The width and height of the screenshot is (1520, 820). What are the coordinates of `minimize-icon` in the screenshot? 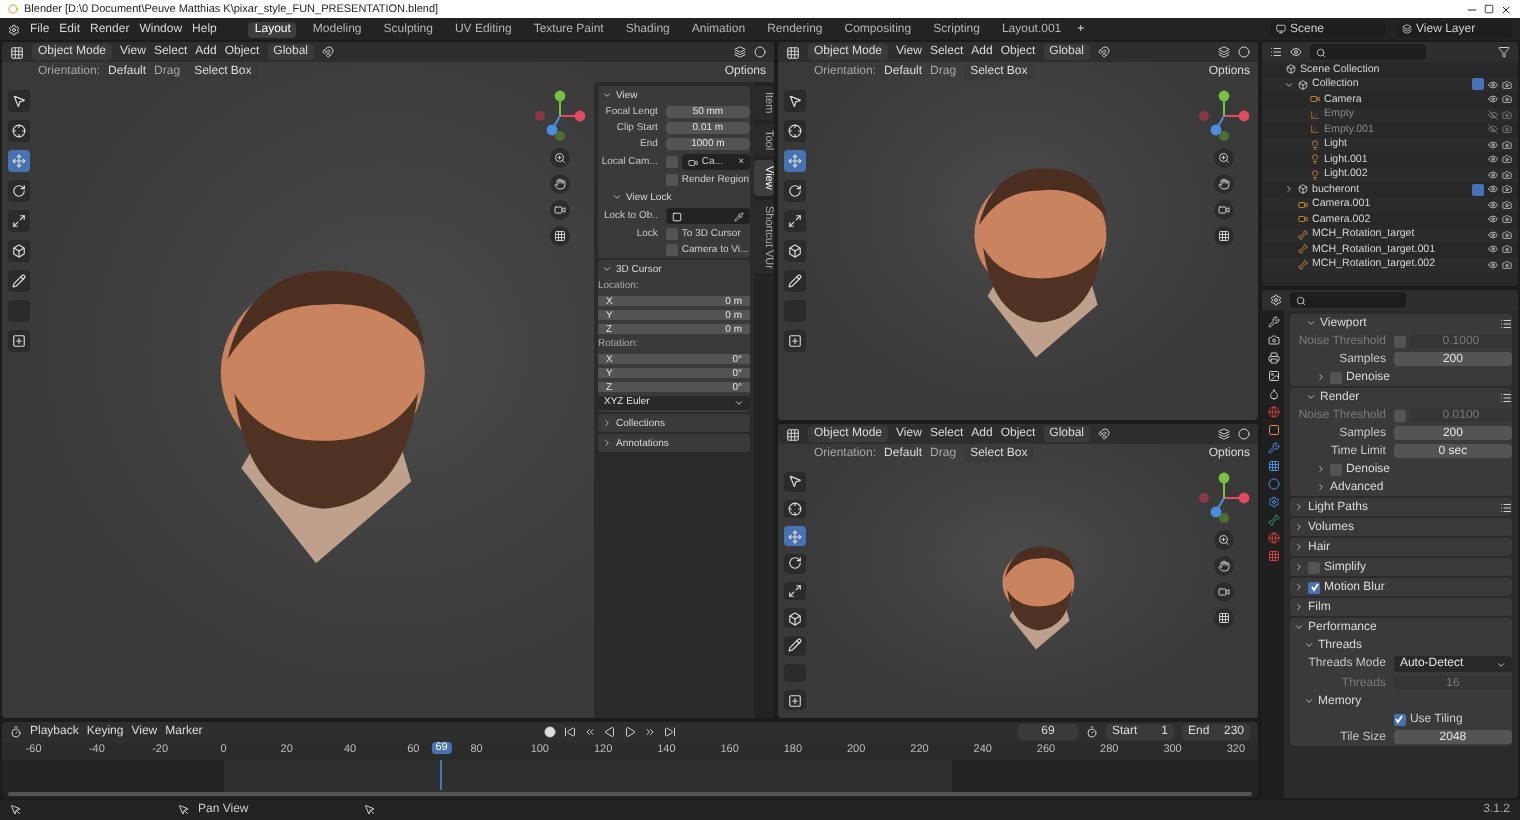 It's located at (1472, 9).